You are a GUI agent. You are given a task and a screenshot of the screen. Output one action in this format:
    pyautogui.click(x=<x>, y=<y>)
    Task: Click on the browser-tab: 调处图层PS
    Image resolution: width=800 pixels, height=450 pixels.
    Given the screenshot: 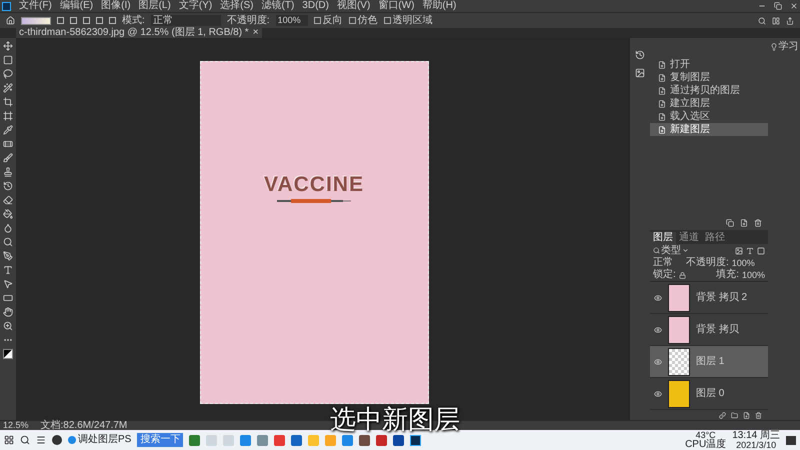 What is the action you would take?
    pyautogui.click(x=100, y=440)
    